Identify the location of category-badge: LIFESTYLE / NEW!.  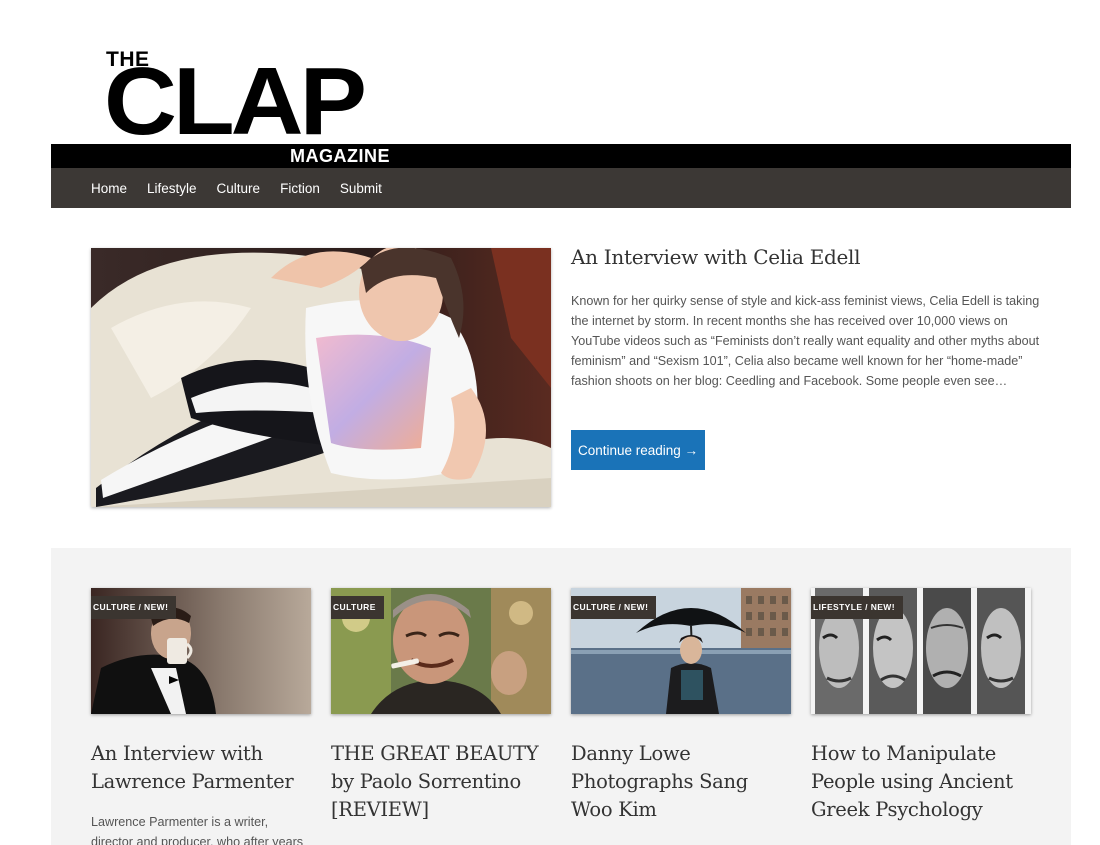
(857, 607).